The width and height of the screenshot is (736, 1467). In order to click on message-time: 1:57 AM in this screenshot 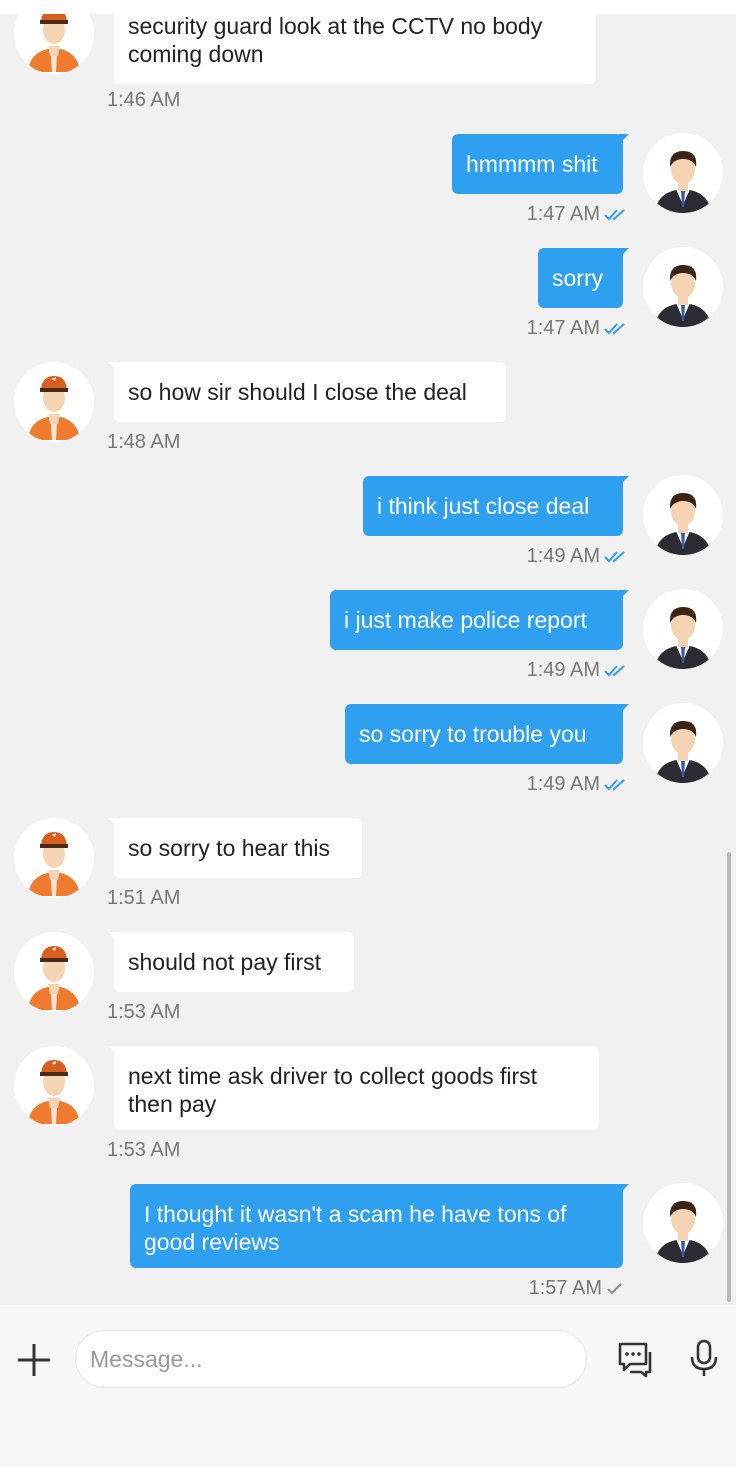, I will do `click(542, 1289)`.